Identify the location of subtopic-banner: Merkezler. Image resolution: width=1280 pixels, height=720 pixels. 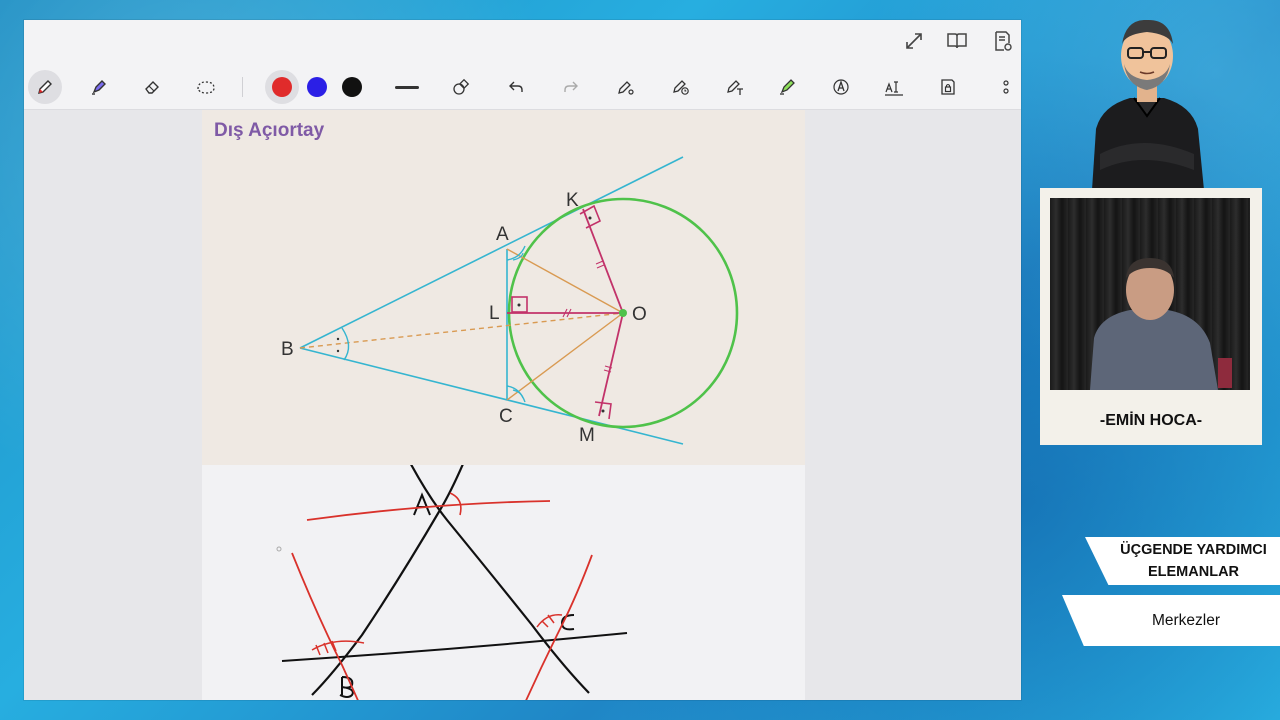
(1171, 620).